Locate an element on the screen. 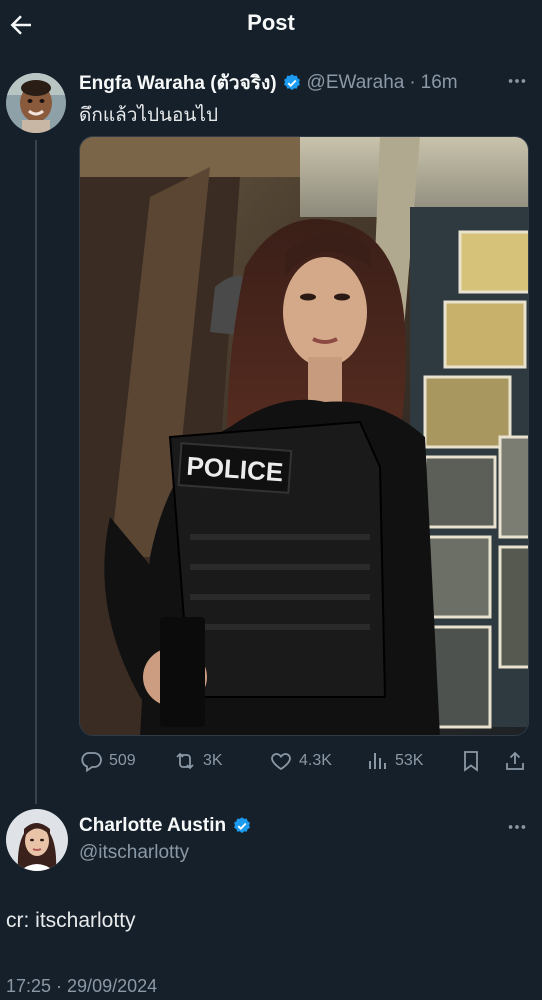 The height and width of the screenshot is (1000, 542). reply-author-header: Charlotte Austin is located at coordinates (165, 826).